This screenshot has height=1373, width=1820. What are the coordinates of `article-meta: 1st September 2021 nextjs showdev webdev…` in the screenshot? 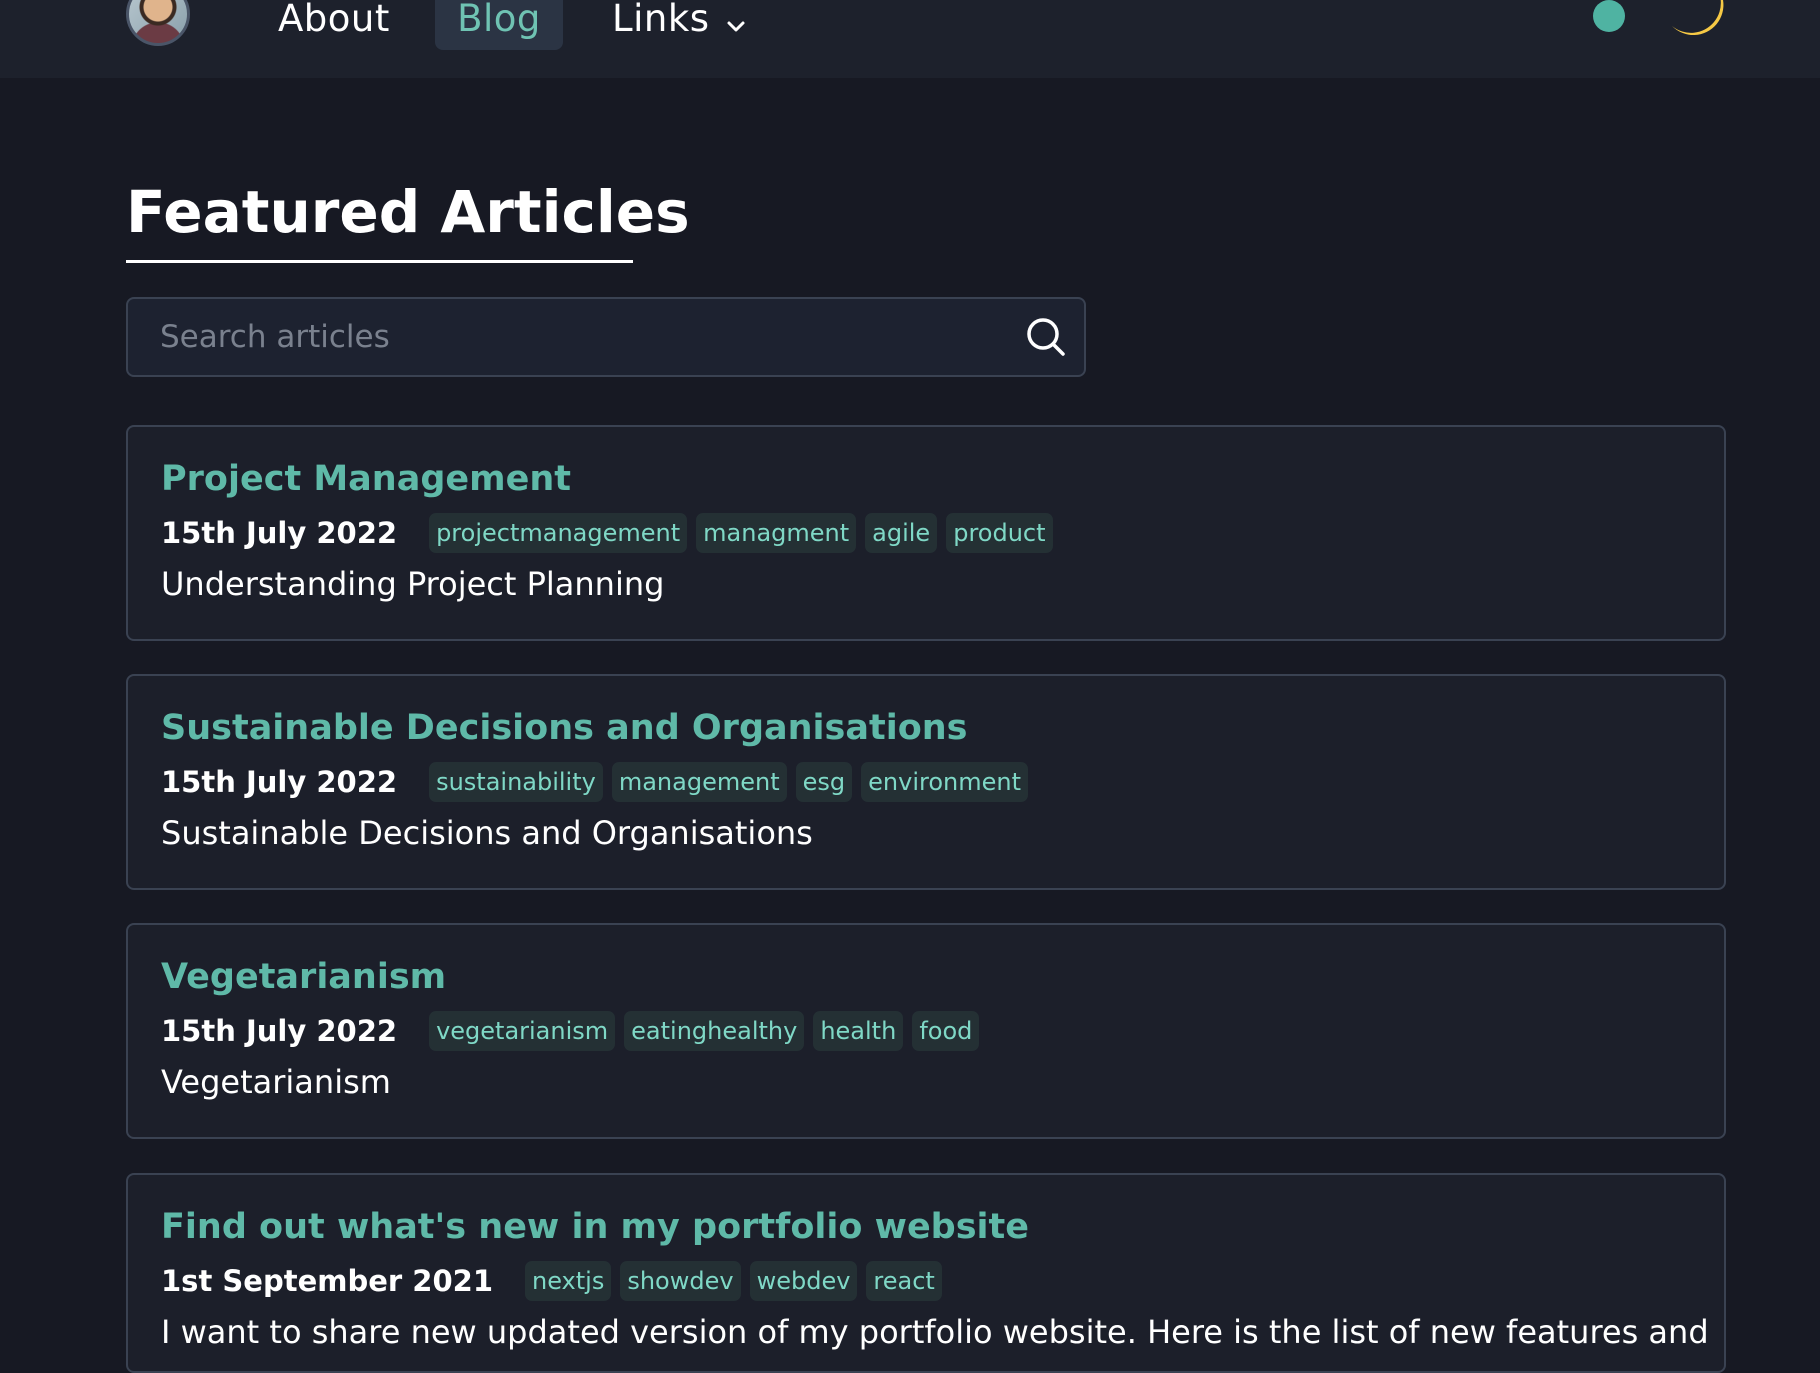 It's located at (556, 1281).